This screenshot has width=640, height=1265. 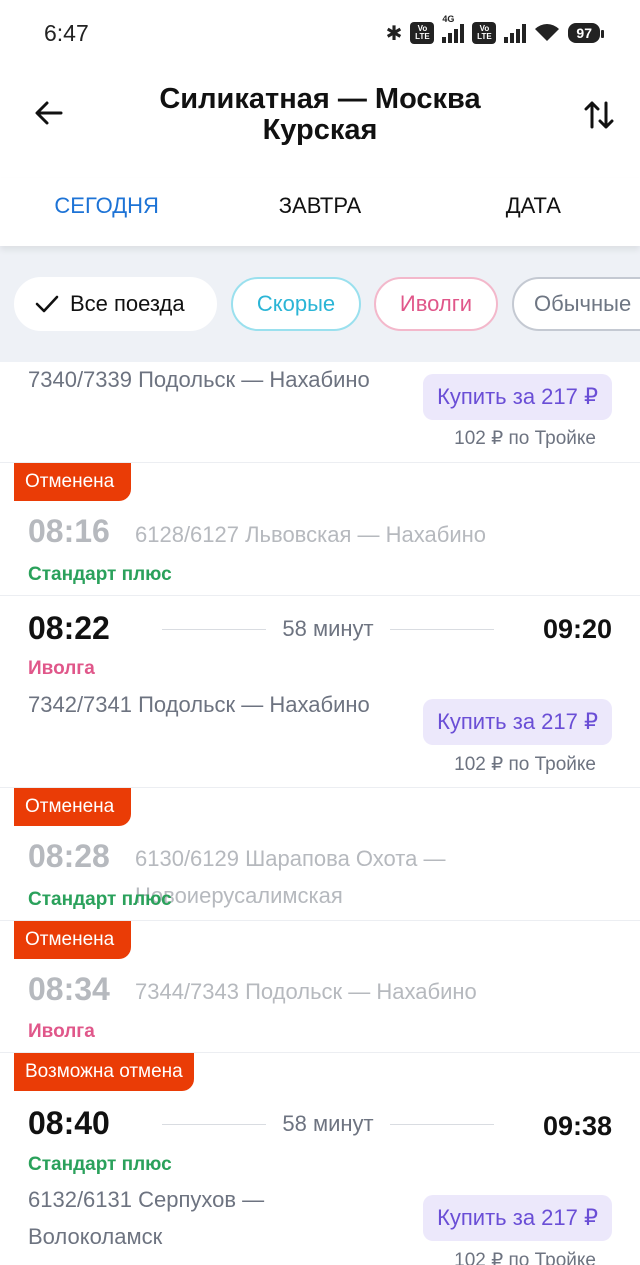 What do you see at coordinates (577, 629) in the screenshot?
I see `arrival-time: 09:20` at bounding box center [577, 629].